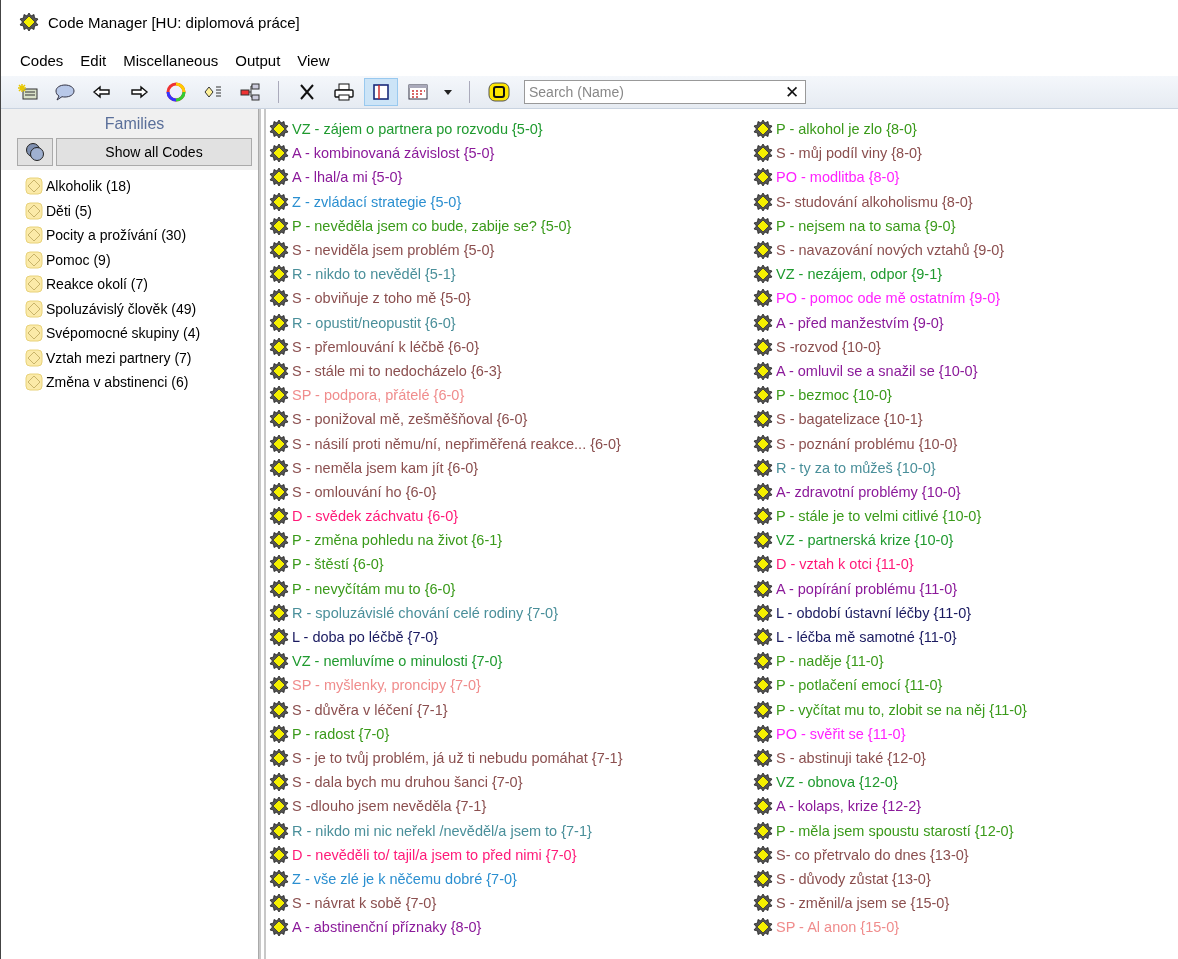  Describe the element at coordinates (42, 60) in the screenshot. I see `menu-item: Codes` at that location.